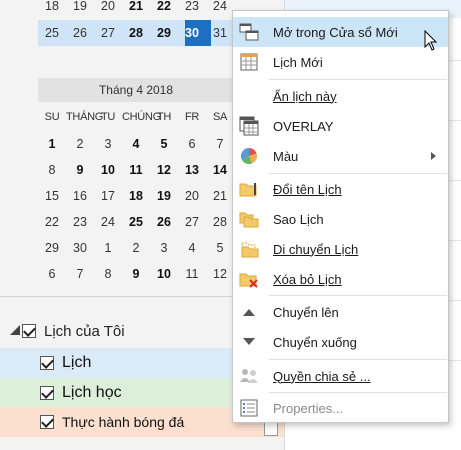 The height and width of the screenshot is (450, 461). Describe the element at coordinates (340, 126) in the screenshot. I see `menu-item-overlay: OVERLAY` at that location.